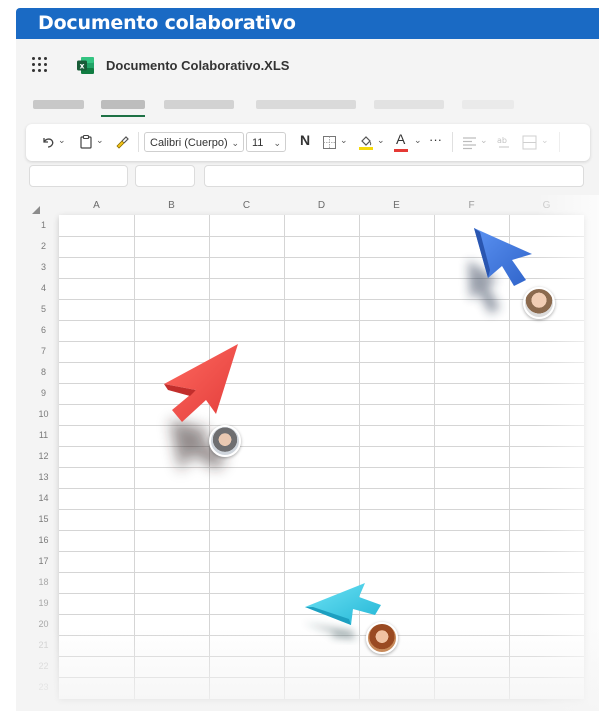 This screenshot has height=711, width=599. Describe the element at coordinates (43, 687) in the screenshot. I see `row-header-23: 23` at that location.